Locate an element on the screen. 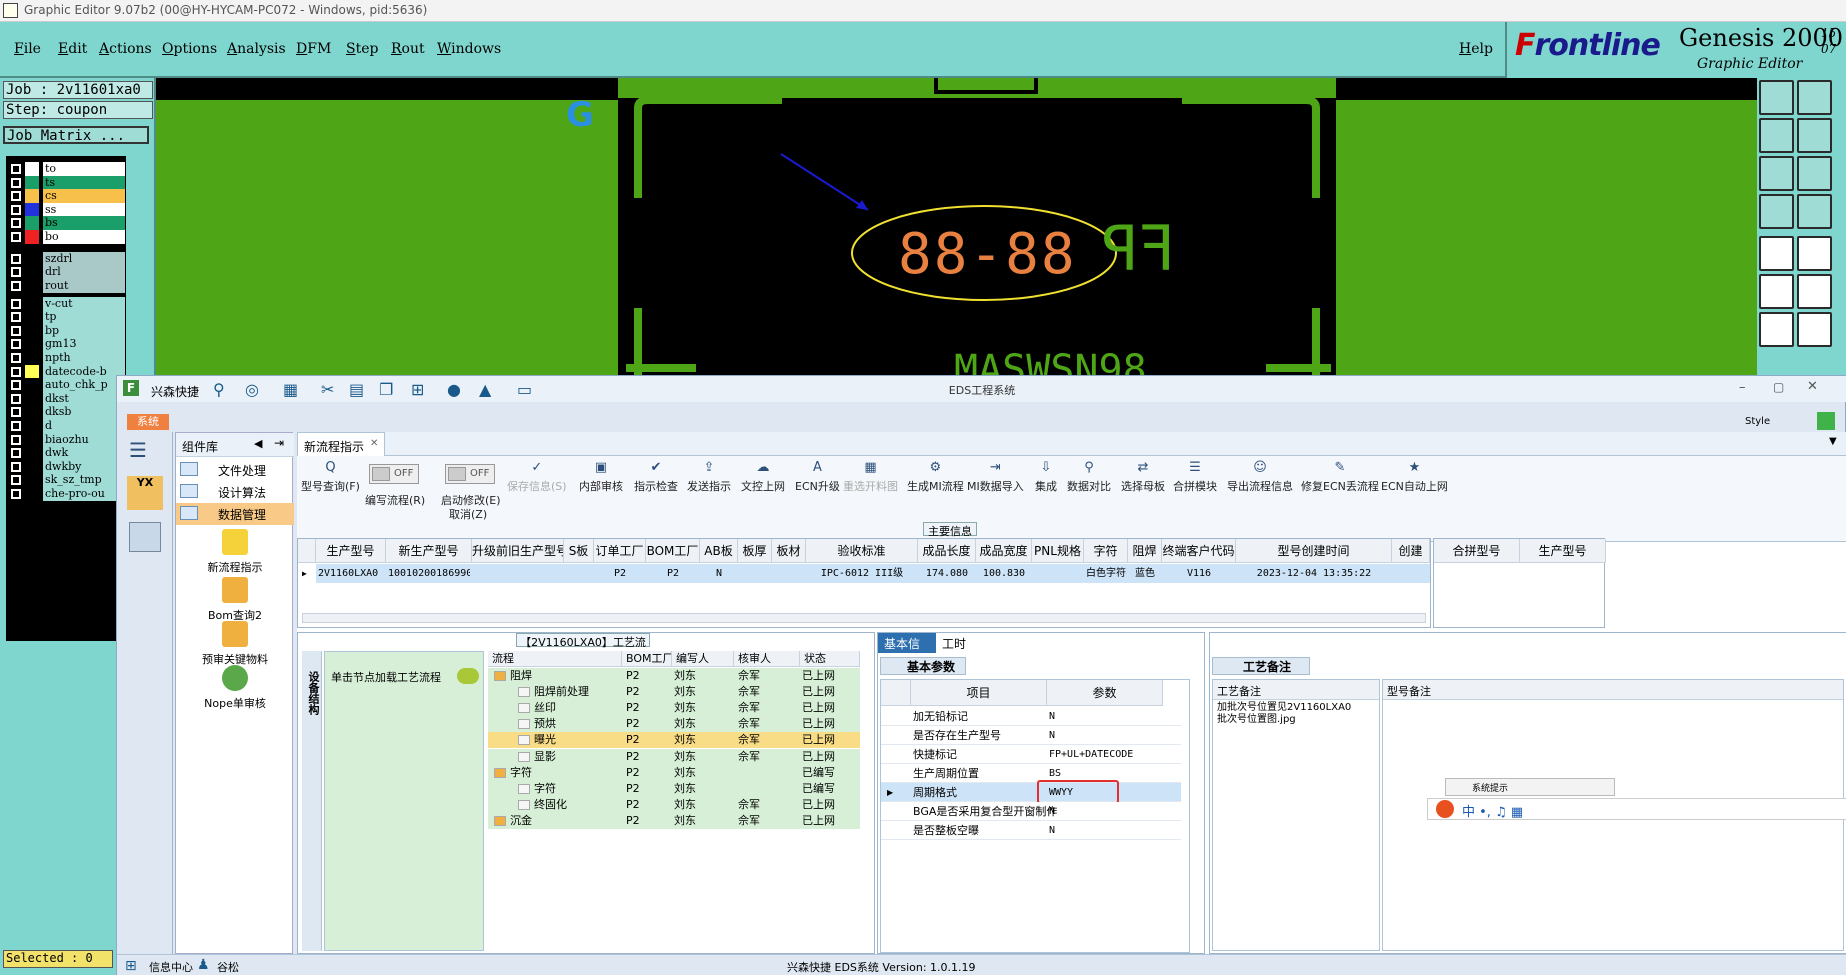 This screenshot has height=975, width=1846. grid-cell-11: 100.830 is located at coordinates (1004, 573).